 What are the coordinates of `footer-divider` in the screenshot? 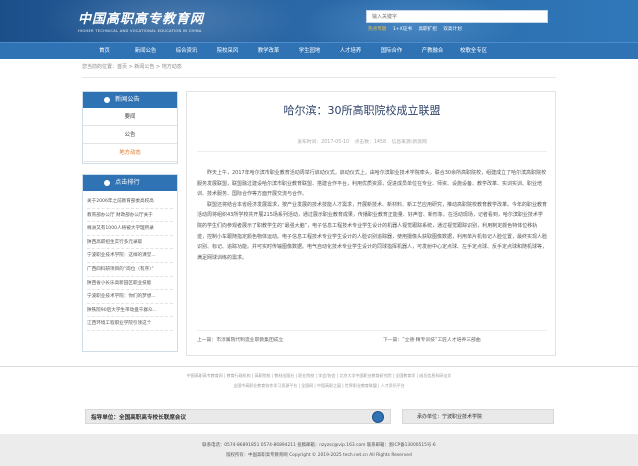 It's located at (319, 366).